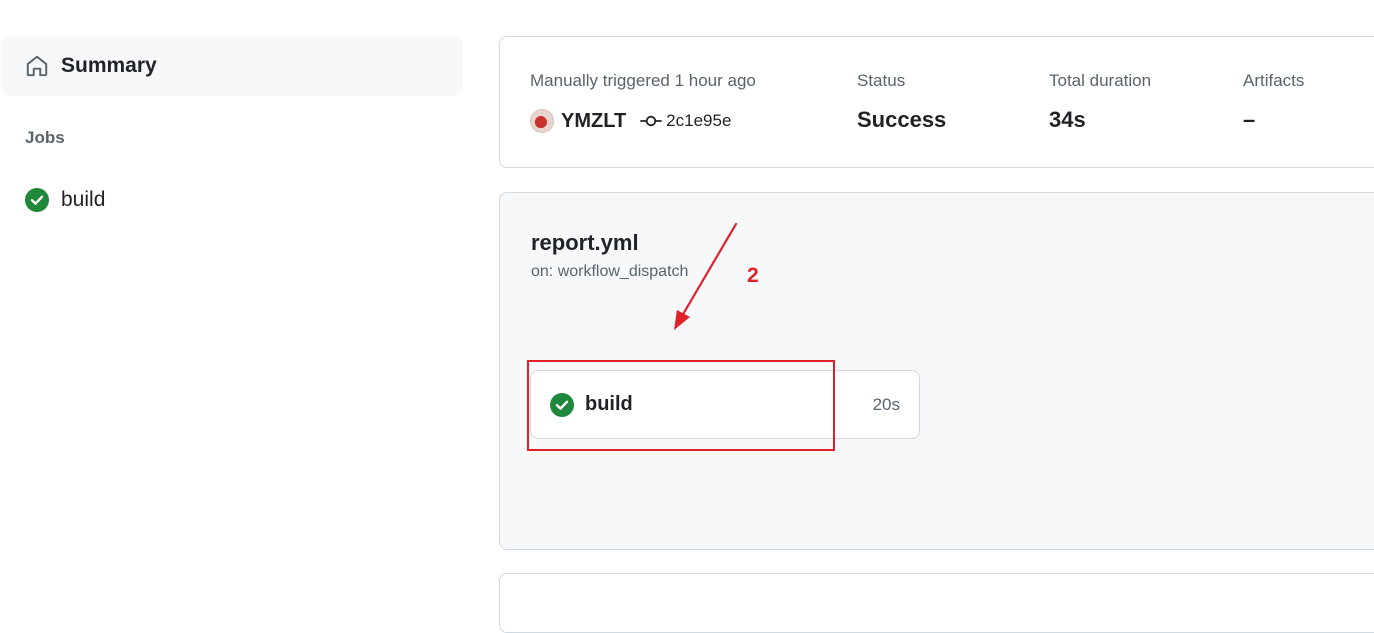 Image resolution: width=1374 pixels, height=633 pixels. What do you see at coordinates (37, 66) in the screenshot?
I see `home-icon` at bounding box center [37, 66].